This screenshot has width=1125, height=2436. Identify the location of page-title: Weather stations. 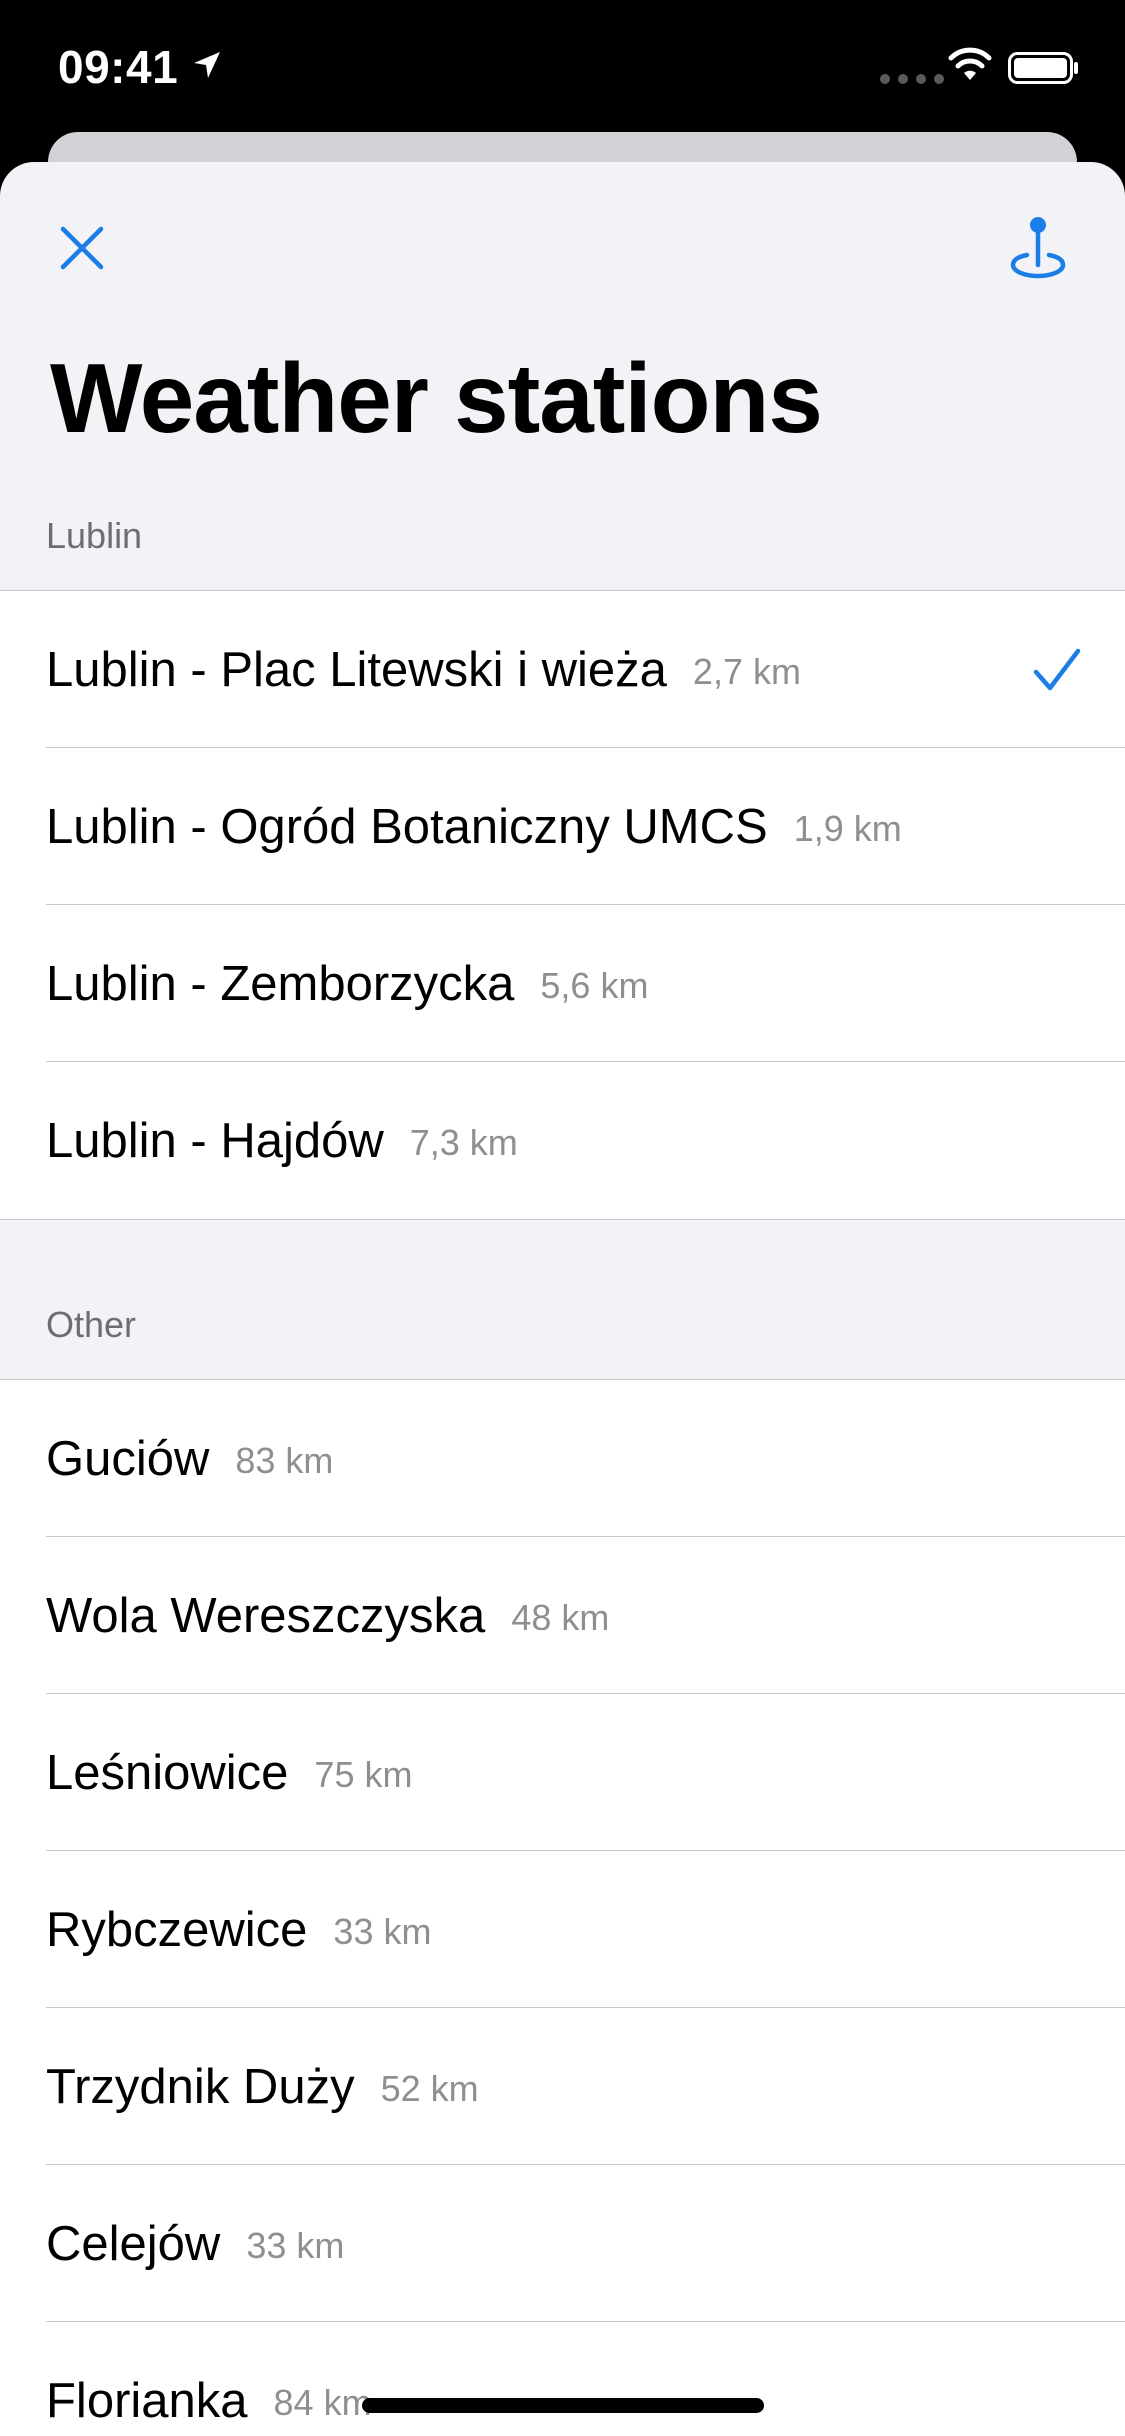
(436, 398).